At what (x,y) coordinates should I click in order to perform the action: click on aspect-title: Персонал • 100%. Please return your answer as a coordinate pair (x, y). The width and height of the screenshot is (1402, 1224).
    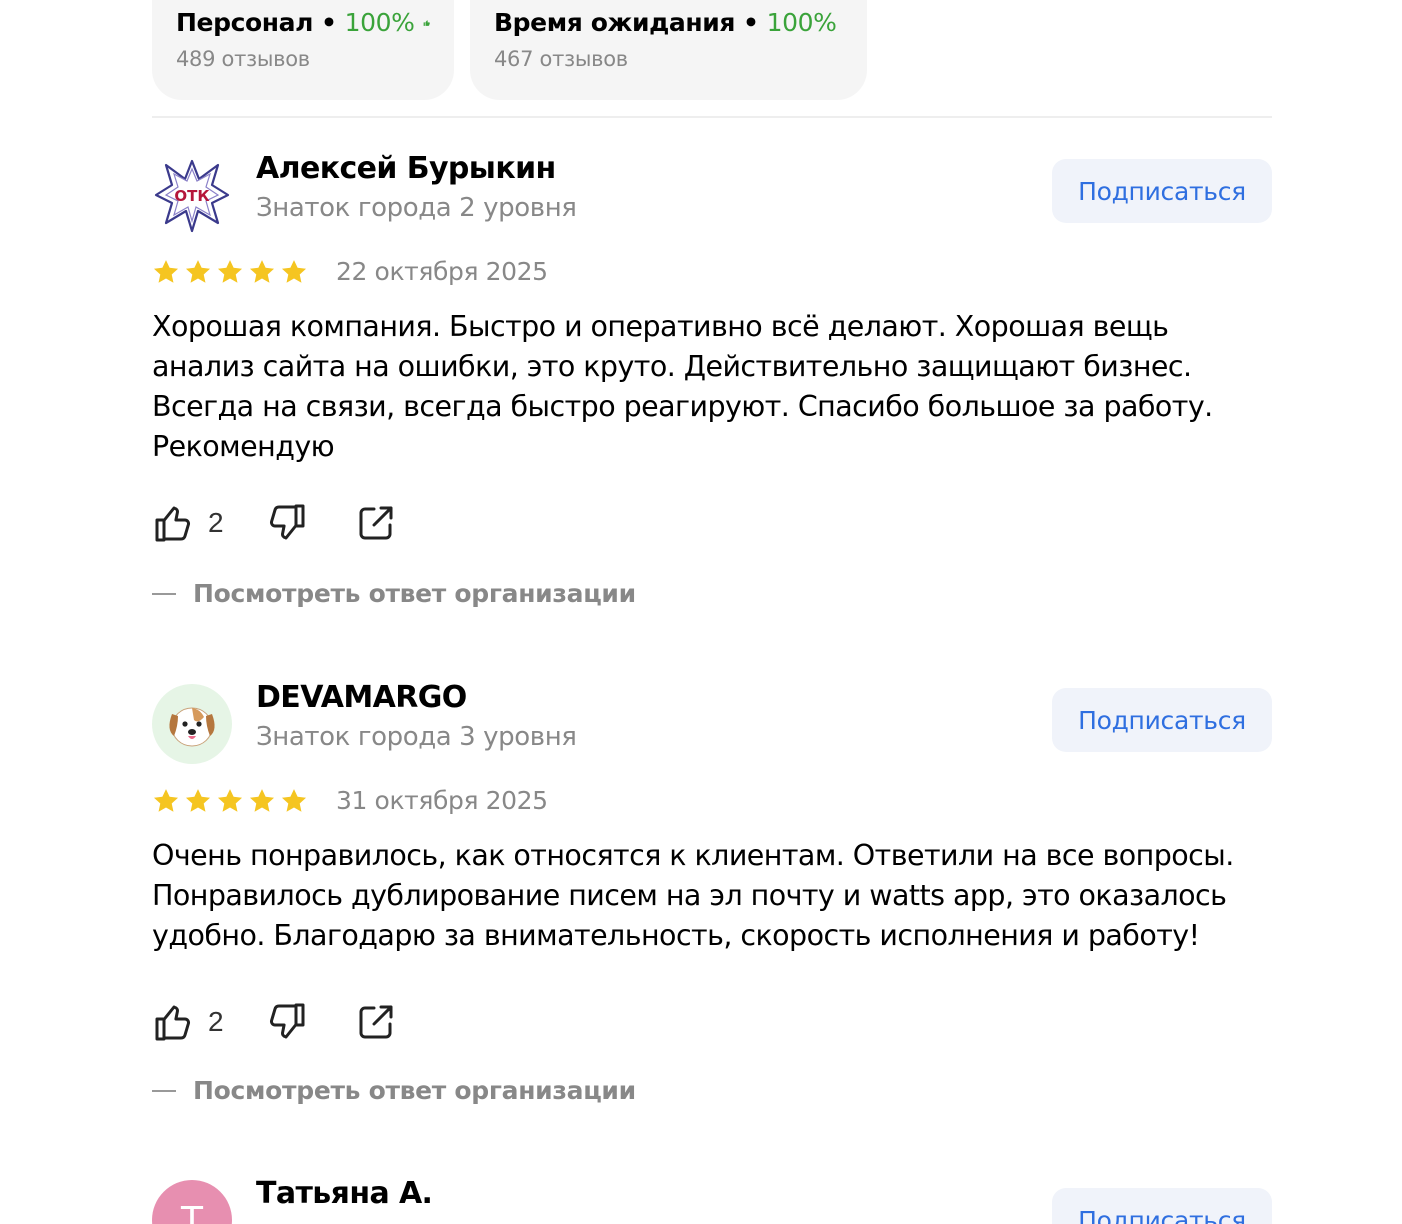
    Looking at the image, I should click on (303, 22).